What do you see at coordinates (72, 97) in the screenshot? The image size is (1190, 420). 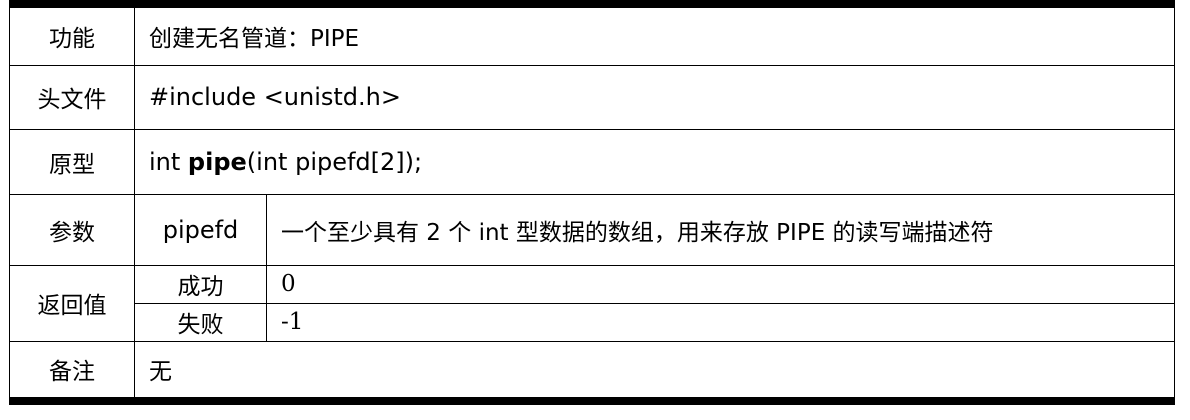 I see `label-header-file: 头文件` at bounding box center [72, 97].